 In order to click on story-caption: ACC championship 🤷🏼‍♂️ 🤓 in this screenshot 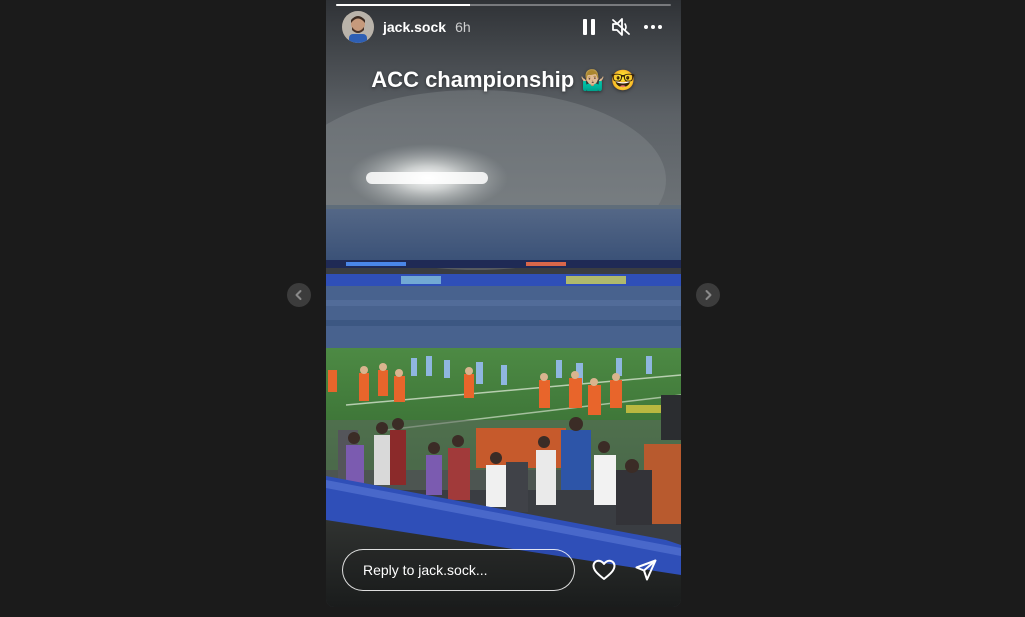, I will do `click(503, 80)`.